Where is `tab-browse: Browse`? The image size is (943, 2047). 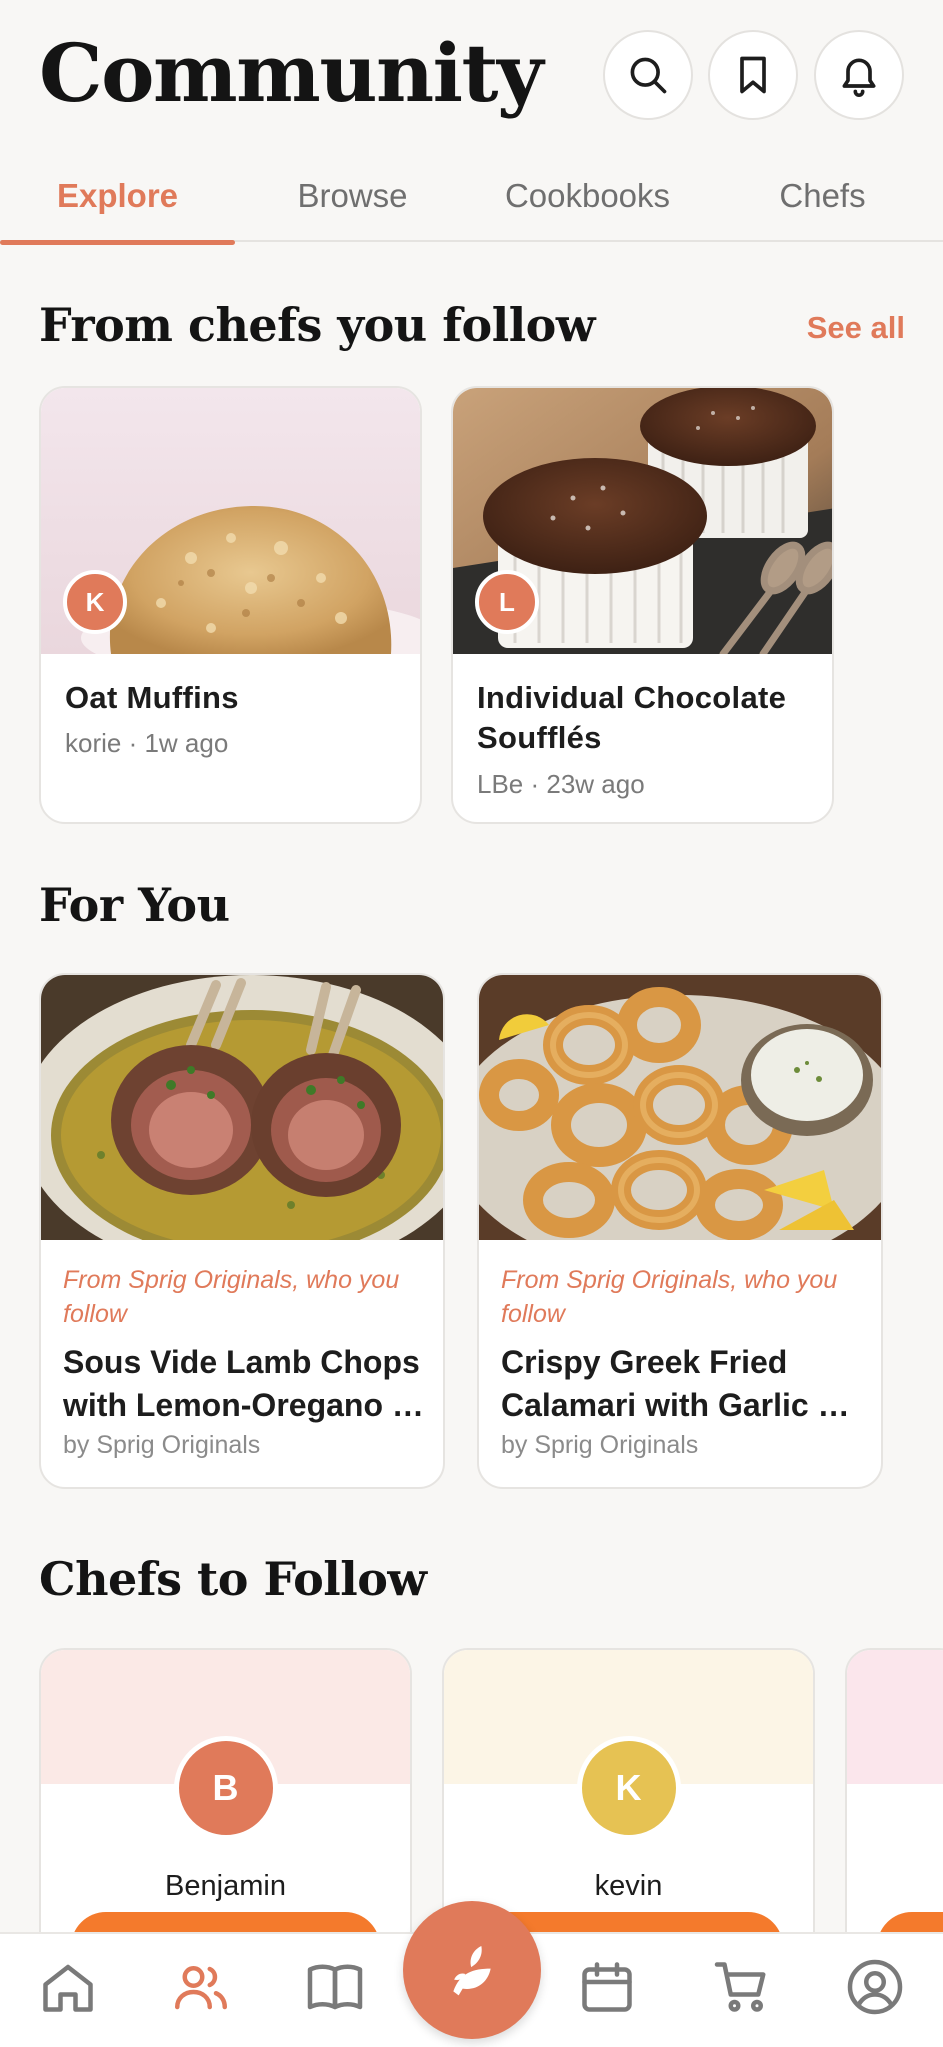 tab-browse: Browse is located at coordinates (352, 196).